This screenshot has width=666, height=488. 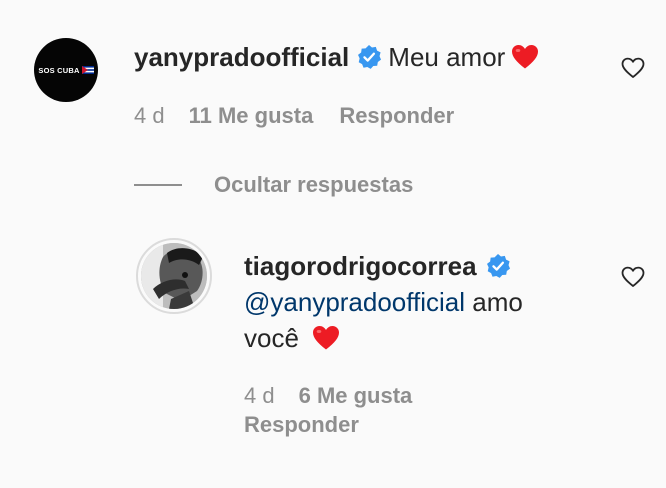 What do you see at coordinates (149, 115) in the screenshot?
I see `comment-age: 4 d` at bounding box center [149, 115].